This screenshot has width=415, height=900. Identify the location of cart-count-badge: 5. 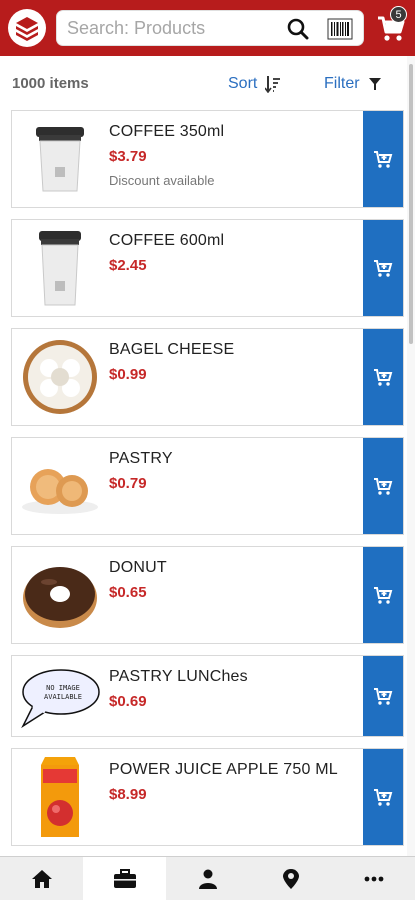
(398, 14).